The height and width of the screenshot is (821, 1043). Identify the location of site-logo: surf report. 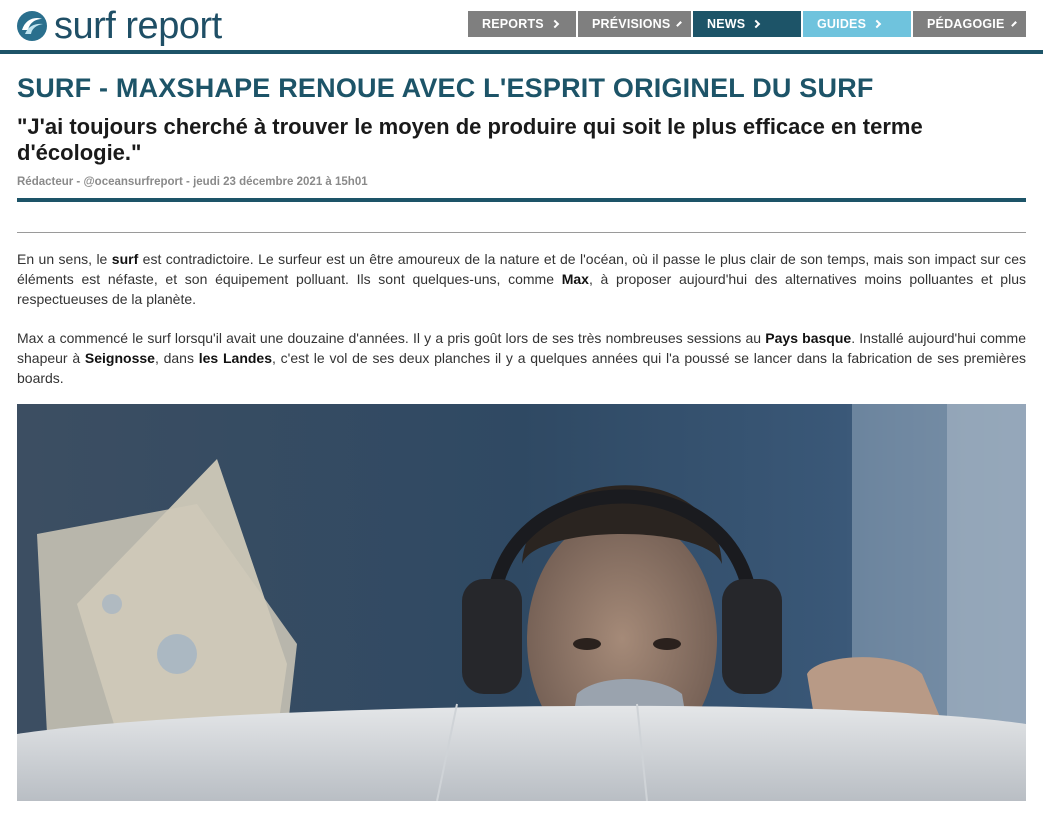
(119, 26).